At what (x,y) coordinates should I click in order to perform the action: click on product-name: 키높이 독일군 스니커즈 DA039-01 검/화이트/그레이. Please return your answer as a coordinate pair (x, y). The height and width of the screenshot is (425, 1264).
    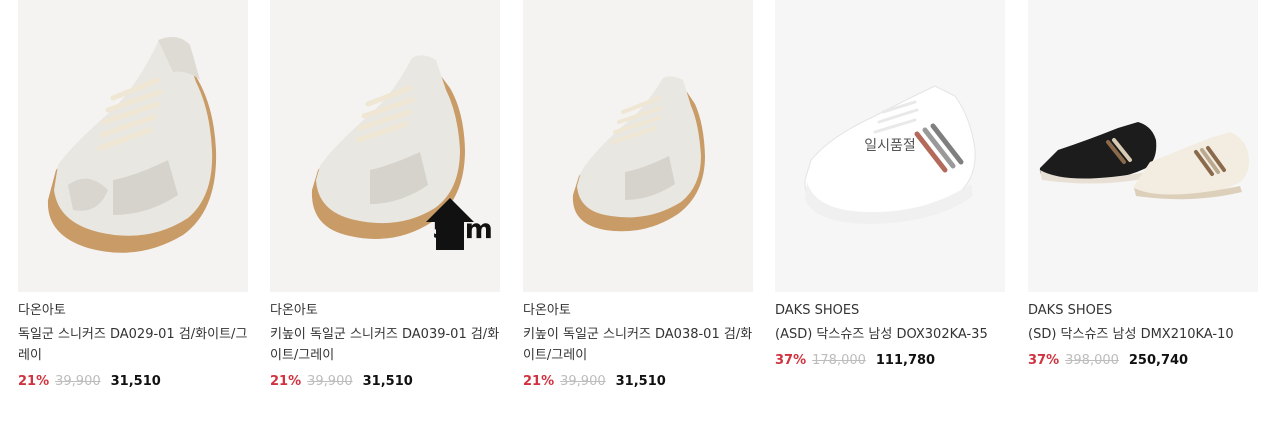
    Looking at the image, I should click on (385, 345).